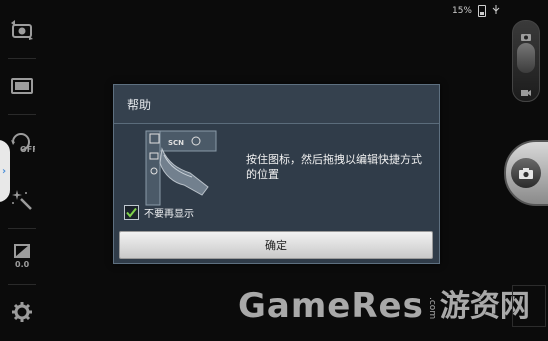  I want to click on checkmark-icon, so click(131, 212).